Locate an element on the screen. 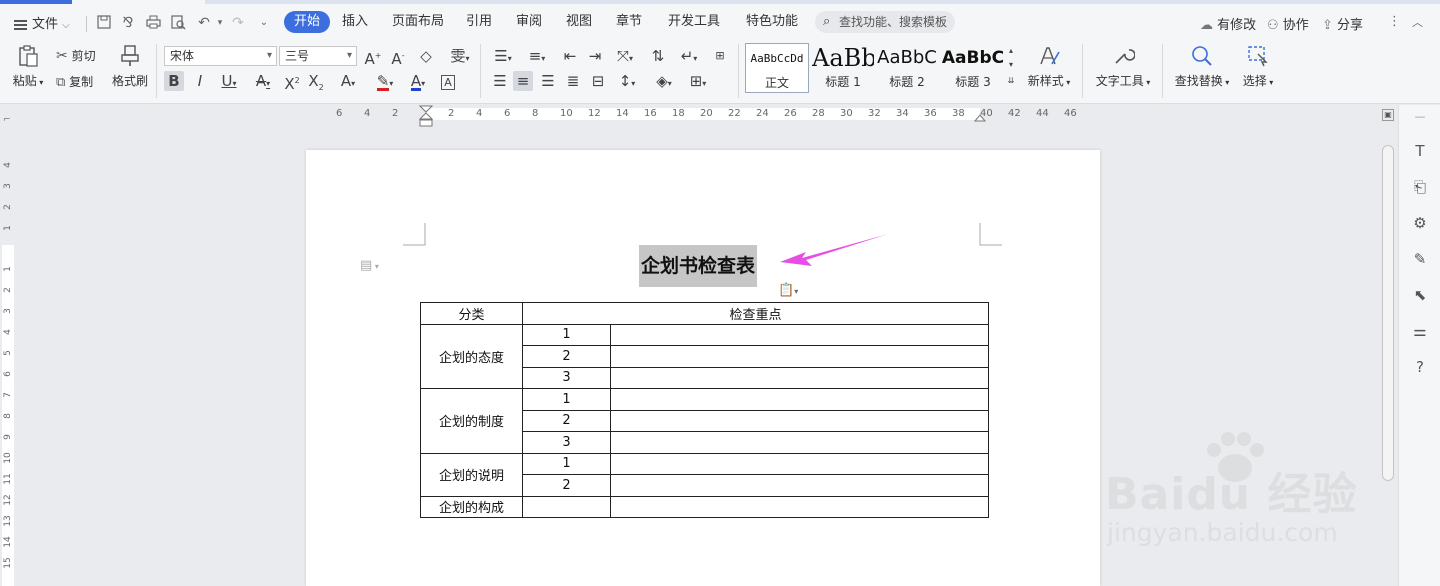 The height and width of the screenshot is (586, 1440). style-heading-2: AaBbC 标题 2 is located at coordinates (907, 68).